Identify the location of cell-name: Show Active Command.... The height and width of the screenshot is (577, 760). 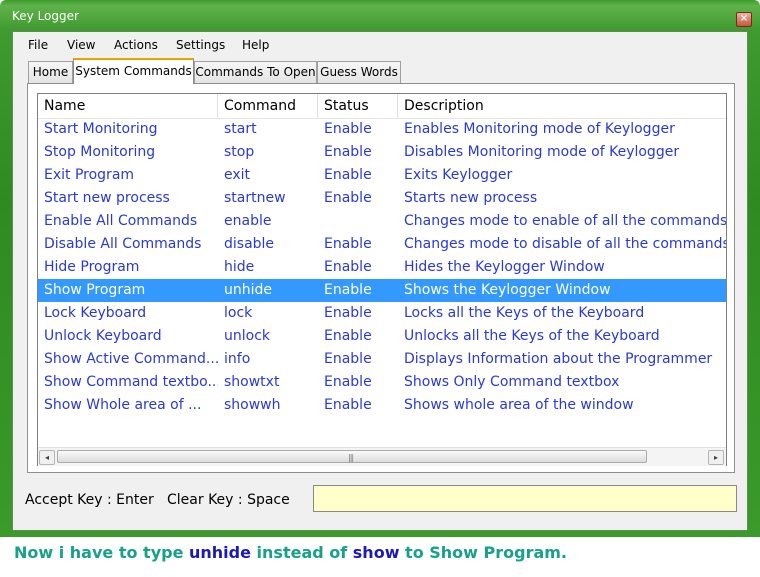
(131, 359).